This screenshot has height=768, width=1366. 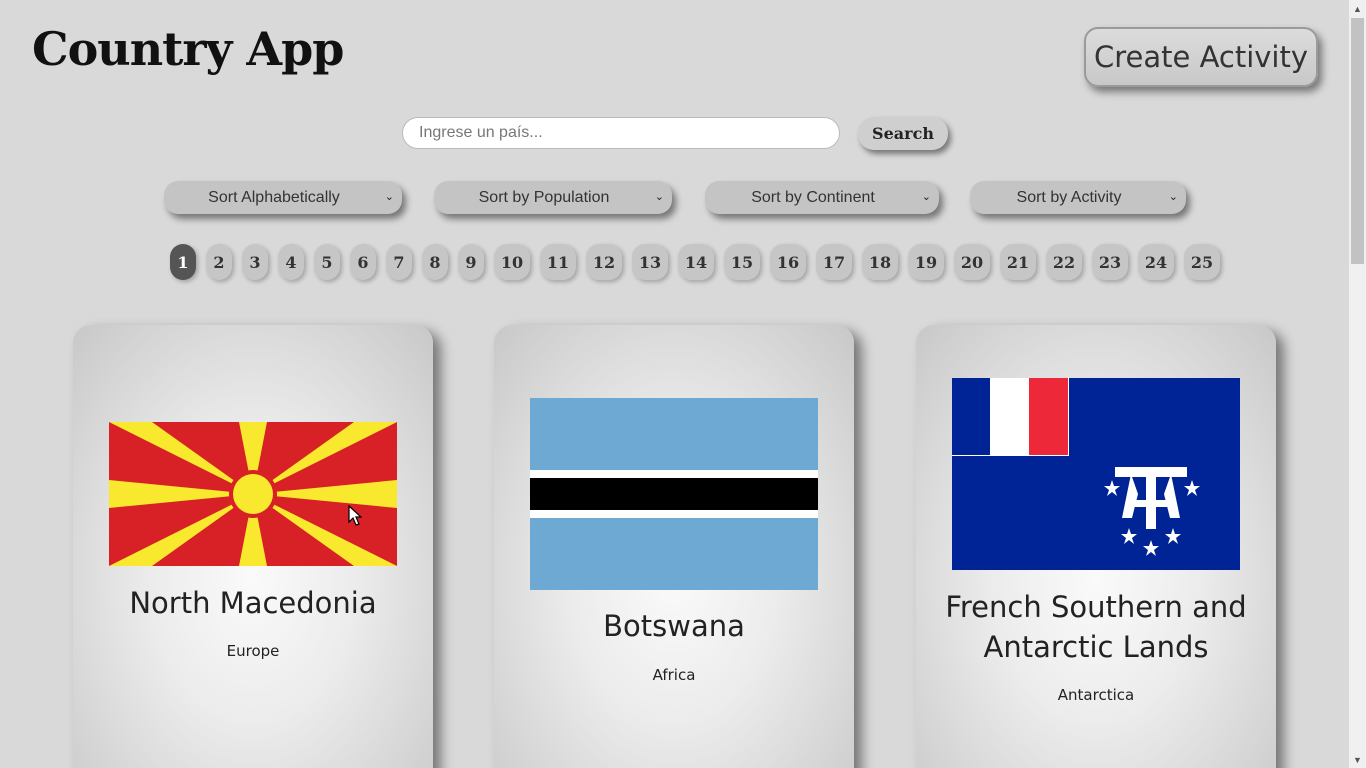 What do you see at coordinates (274, 197) in the screenshot?
I see `sort-alphabetically-label: Sort Alphabetically` at bounding box center [274, 197].